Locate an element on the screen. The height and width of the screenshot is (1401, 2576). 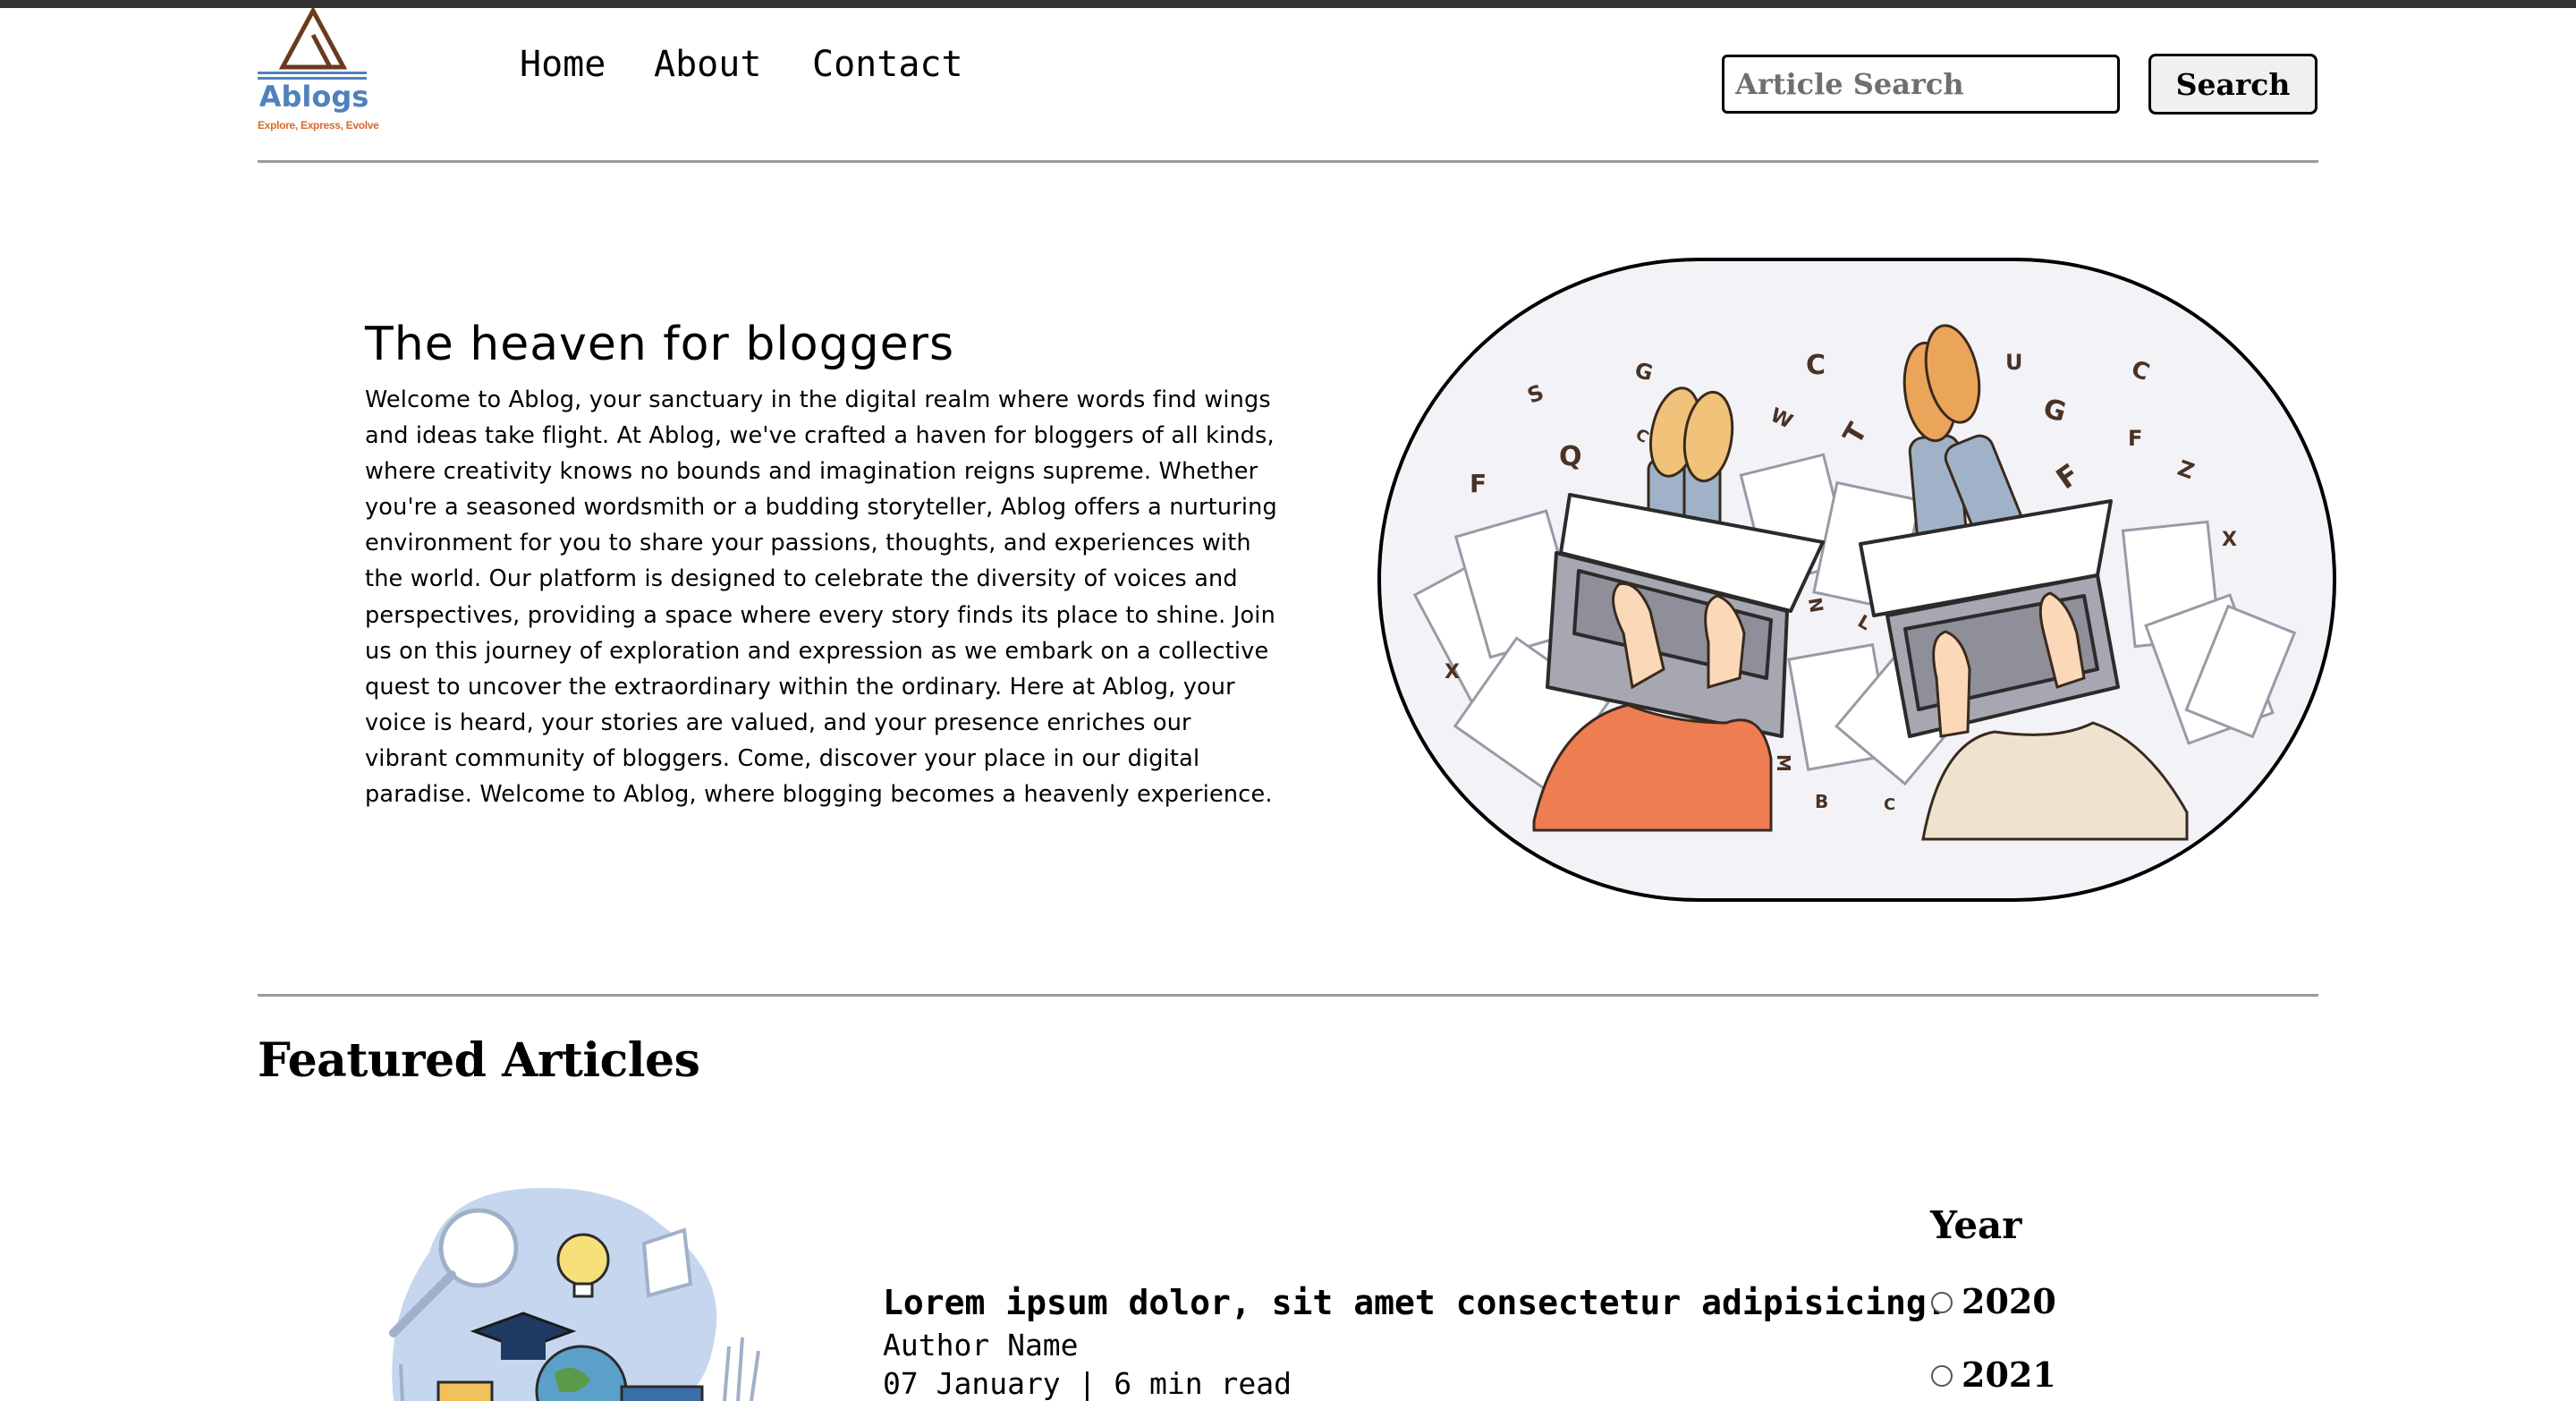
logo-name: Ablogs is located at coordinates (313, 97).